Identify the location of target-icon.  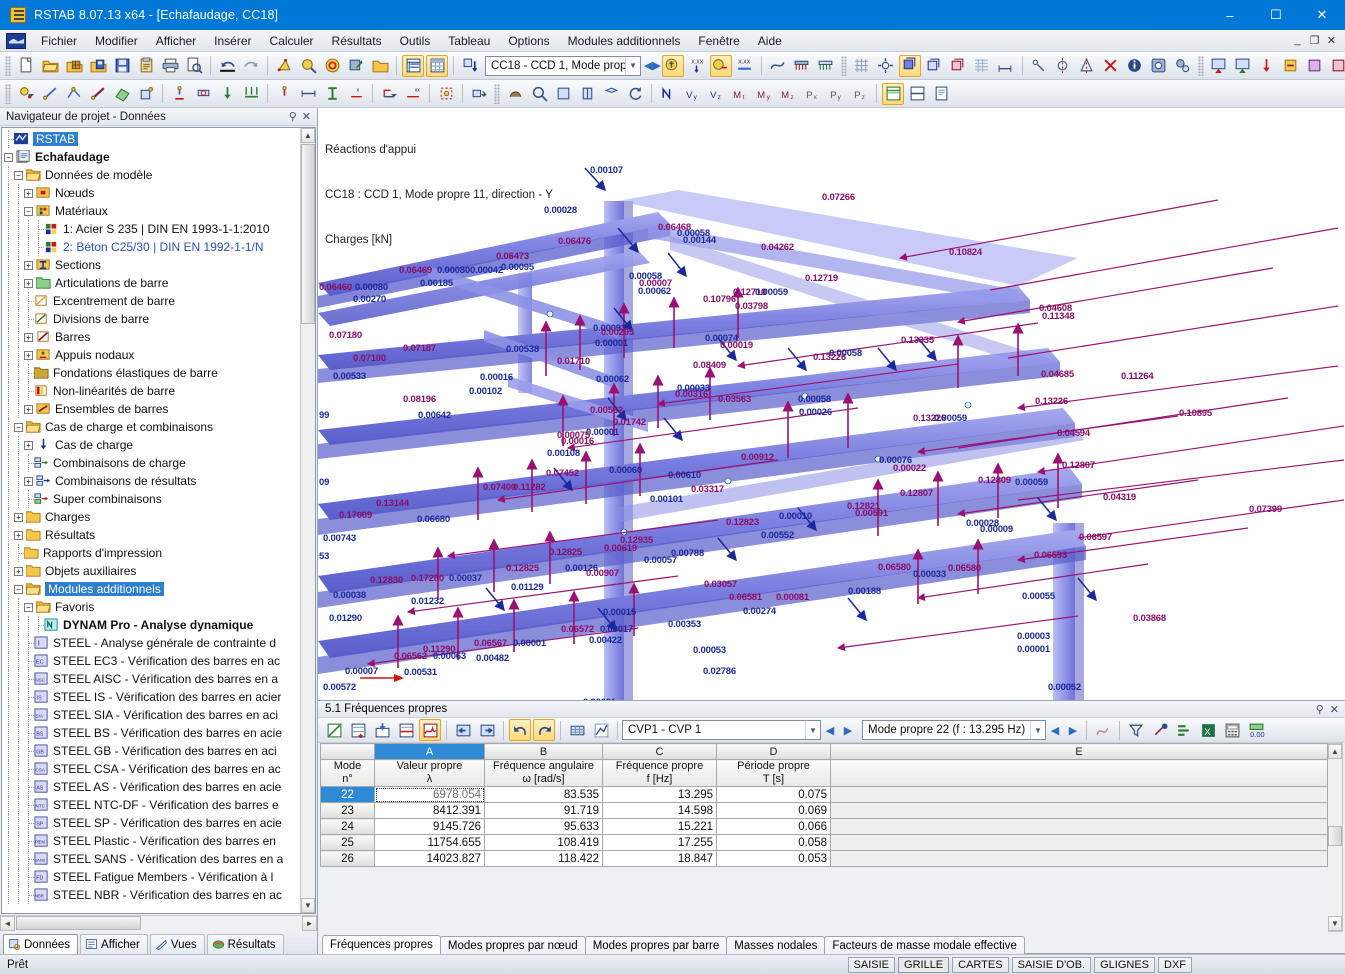
(332, 66).